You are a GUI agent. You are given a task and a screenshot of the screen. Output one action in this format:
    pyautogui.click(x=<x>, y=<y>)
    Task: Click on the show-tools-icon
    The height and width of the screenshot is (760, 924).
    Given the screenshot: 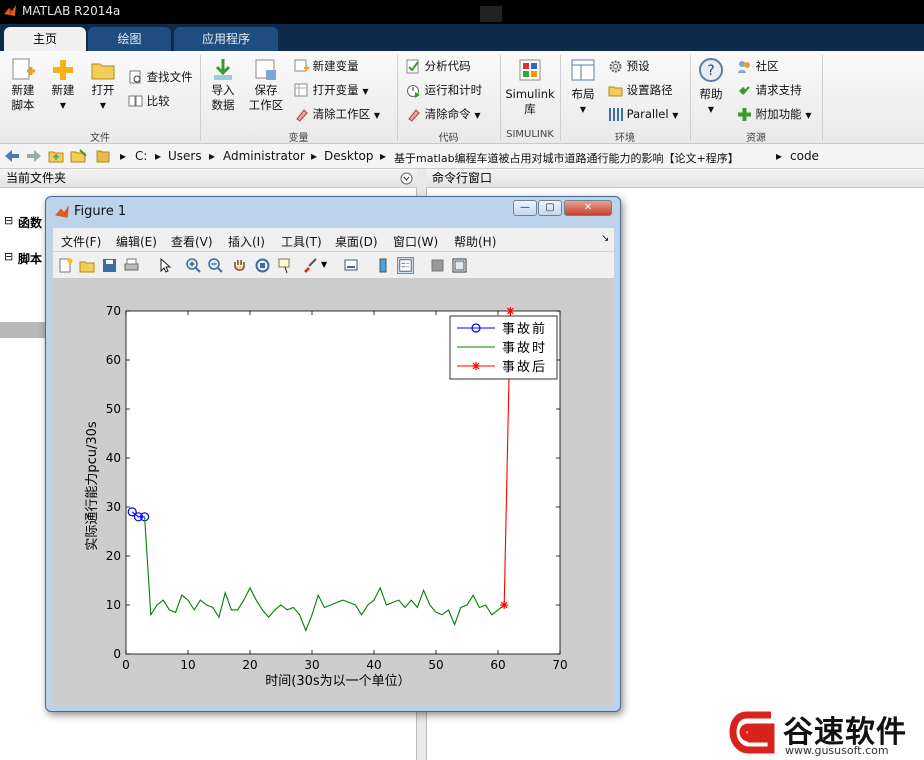 What is the action you would take?
    pyautogui.click(x=459, y=265)
    